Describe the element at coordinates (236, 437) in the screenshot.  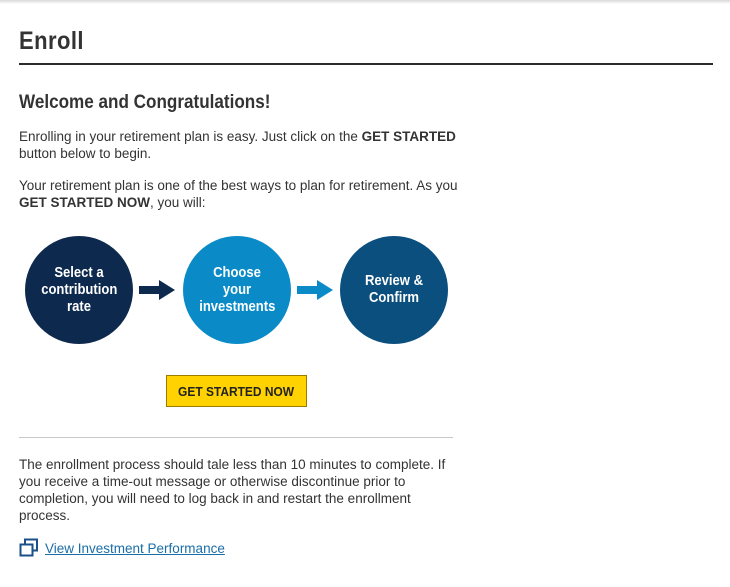
I see `section-divider` at that location.